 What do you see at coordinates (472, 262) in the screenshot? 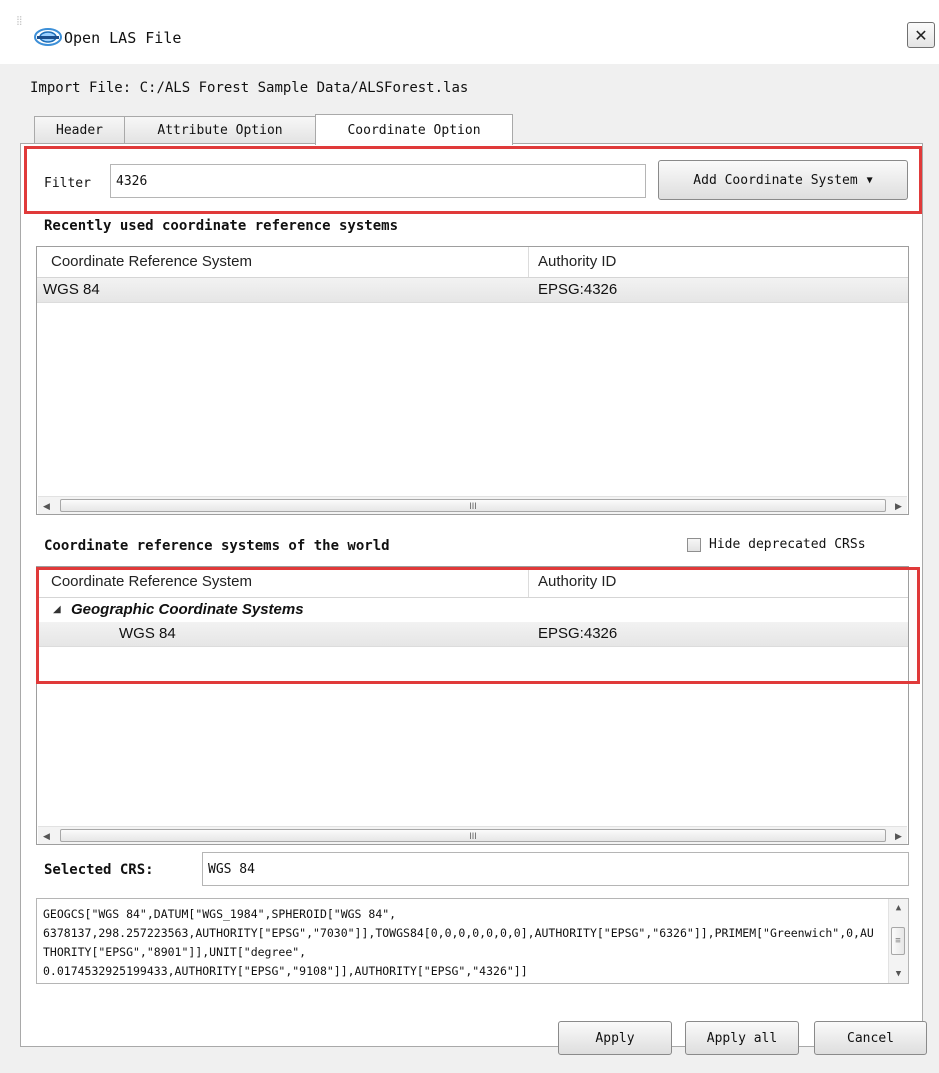
I see `recent-table-header: Coordinate Reference System Authority ID` at bounding box center [472, 262].